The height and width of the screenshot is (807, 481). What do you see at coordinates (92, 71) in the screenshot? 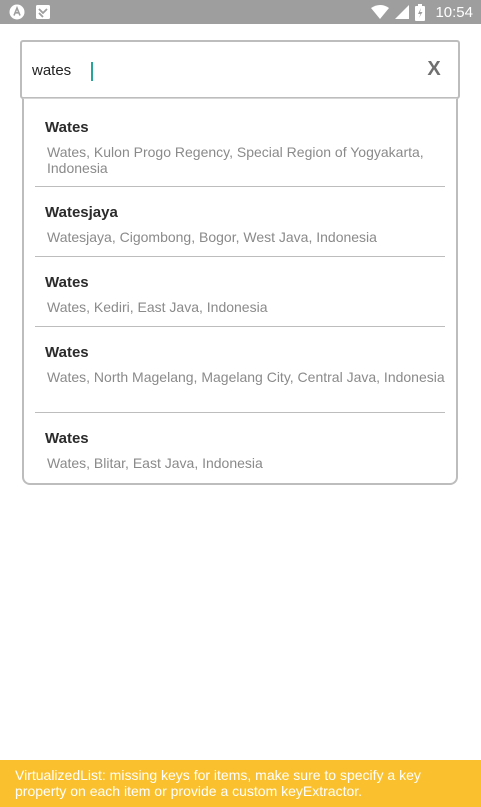
I see `text-cursor` at bounding box center [92, 71].